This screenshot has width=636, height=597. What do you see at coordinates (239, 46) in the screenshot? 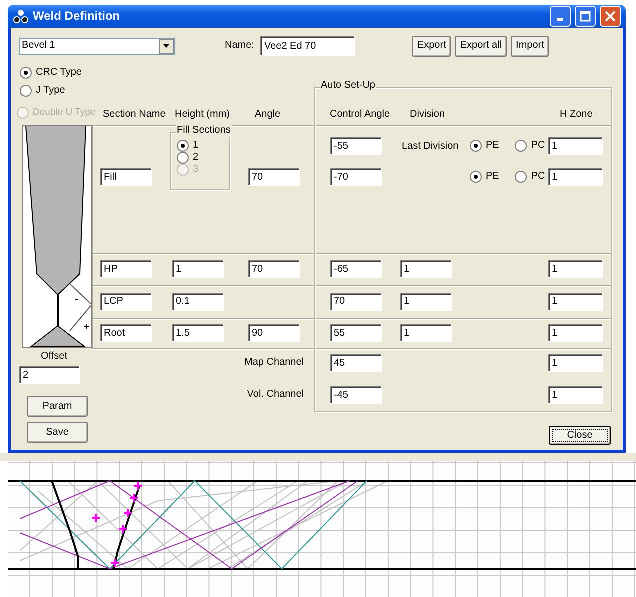
I see `name-label: Name:` at bounding box center [239, 46].